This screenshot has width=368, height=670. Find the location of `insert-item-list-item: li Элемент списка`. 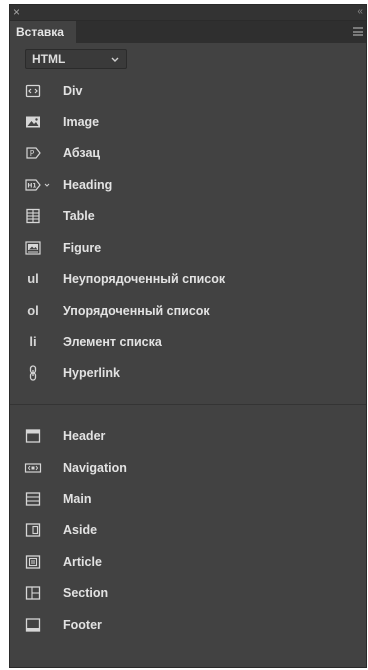

insert-item-list-item: li Элемент списка is located at coordinates (188, 342).